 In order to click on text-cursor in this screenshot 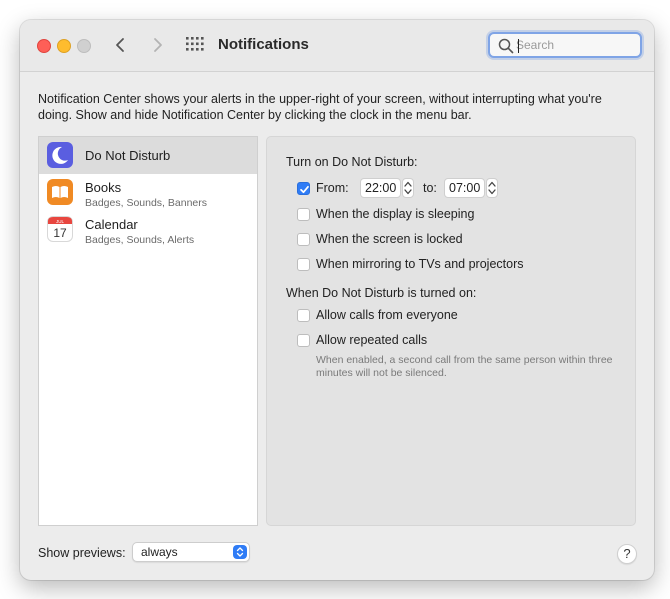, I will do `click(518, 46)`.